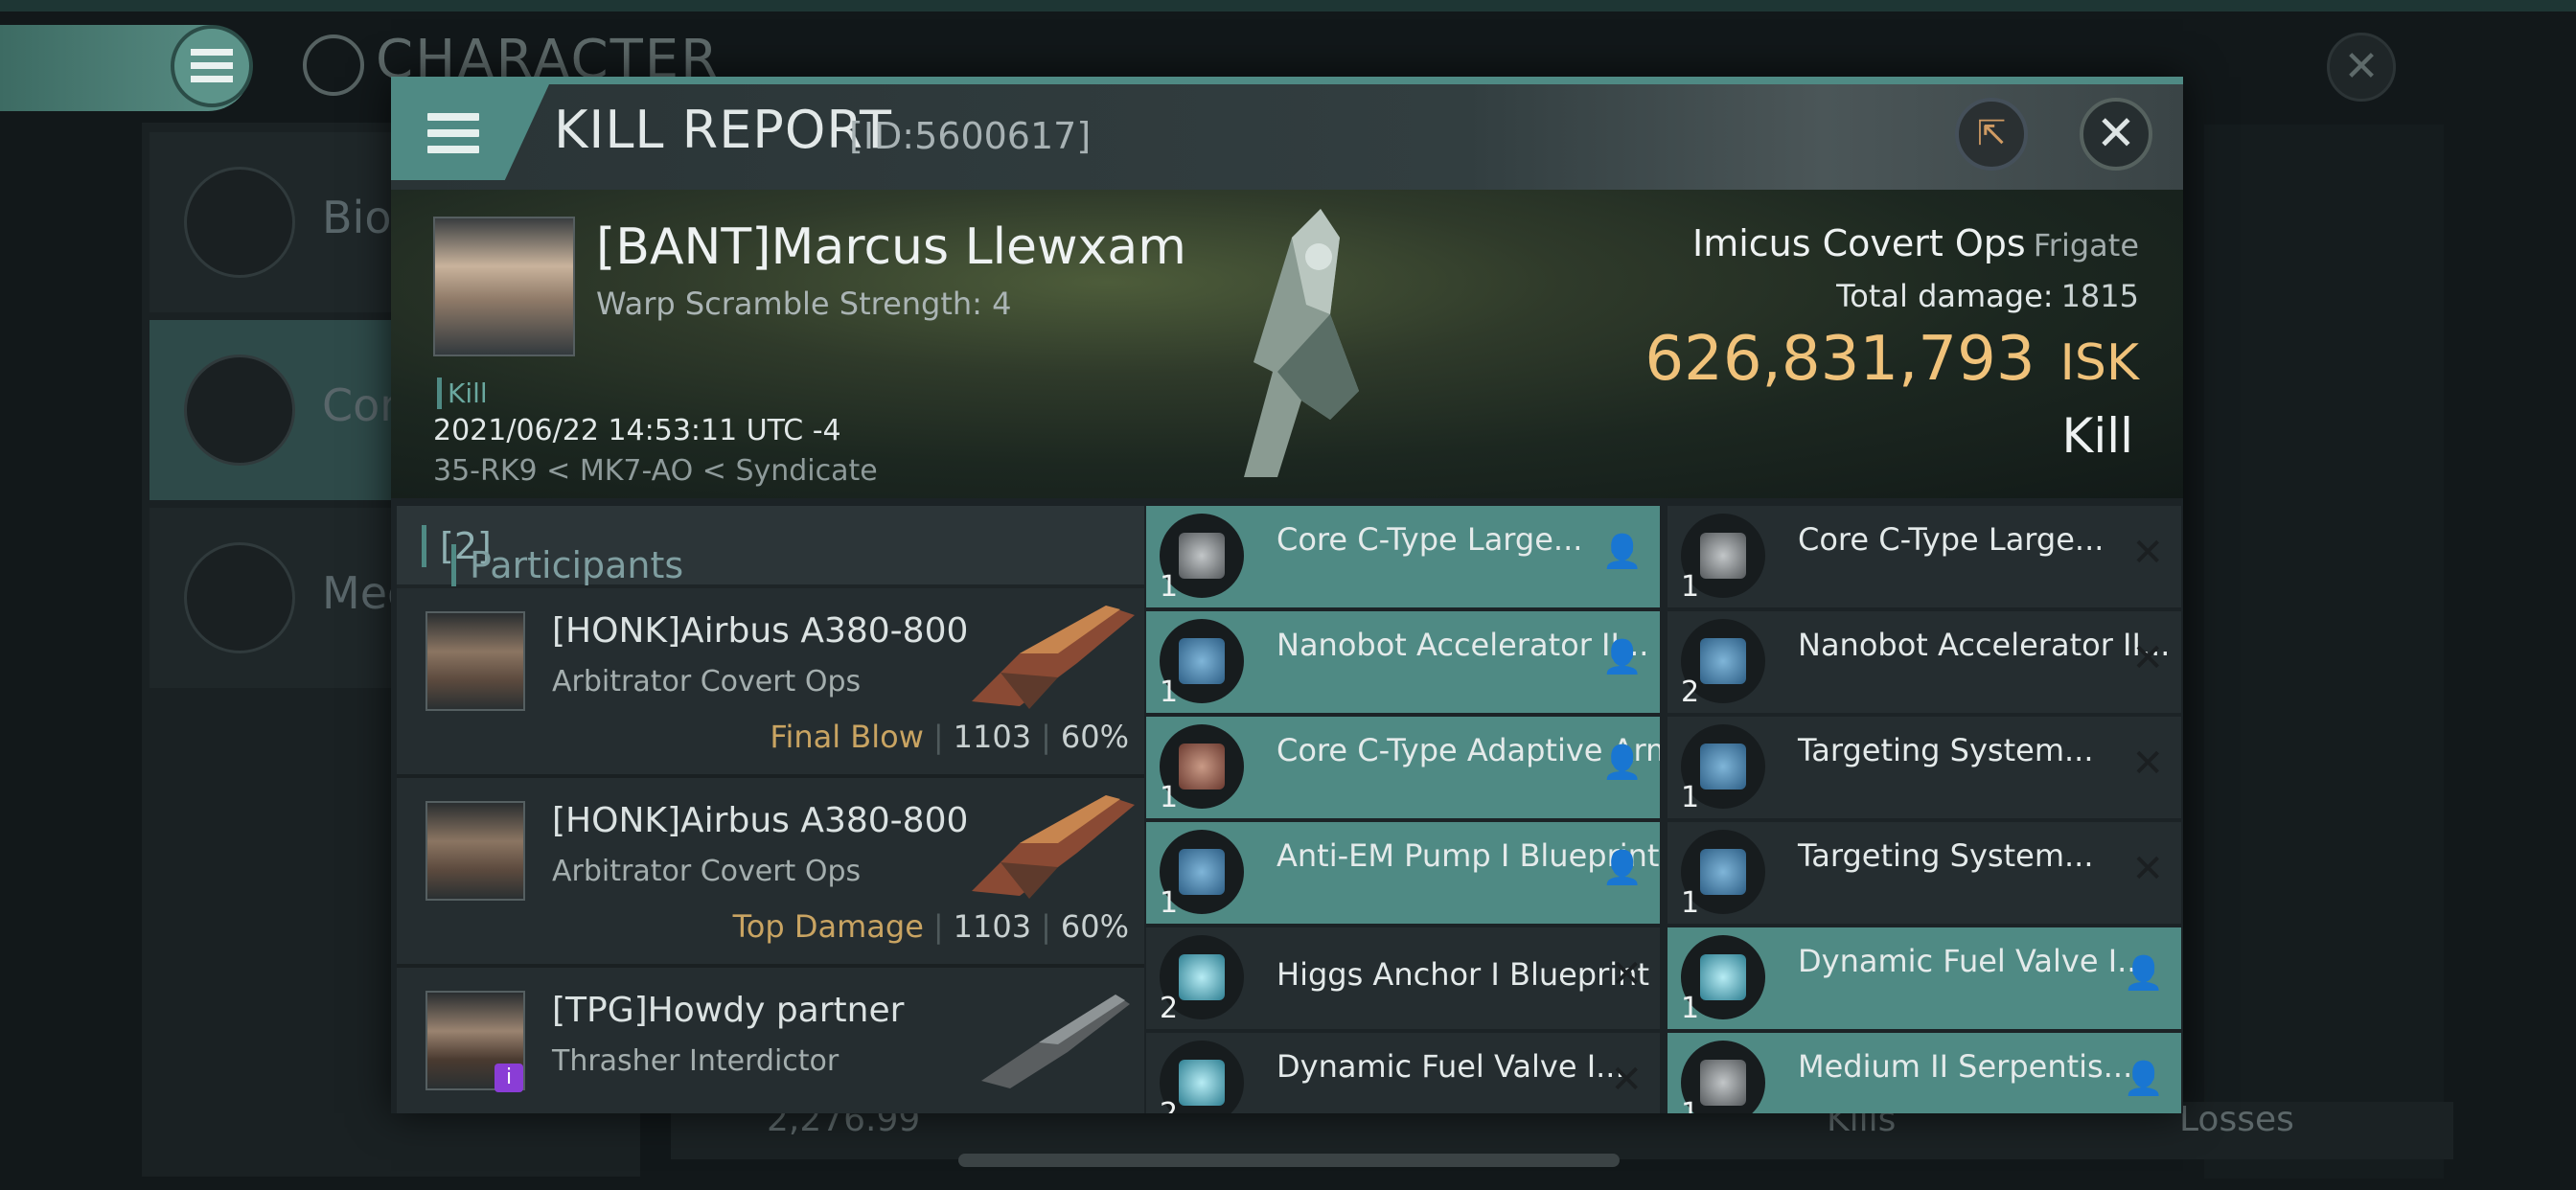 This screenshot has width=2576, height=1190. Describe the element at coordinates (2086, 245) in the screenshot. I see `victim-ship-class: Frigate` at that location.